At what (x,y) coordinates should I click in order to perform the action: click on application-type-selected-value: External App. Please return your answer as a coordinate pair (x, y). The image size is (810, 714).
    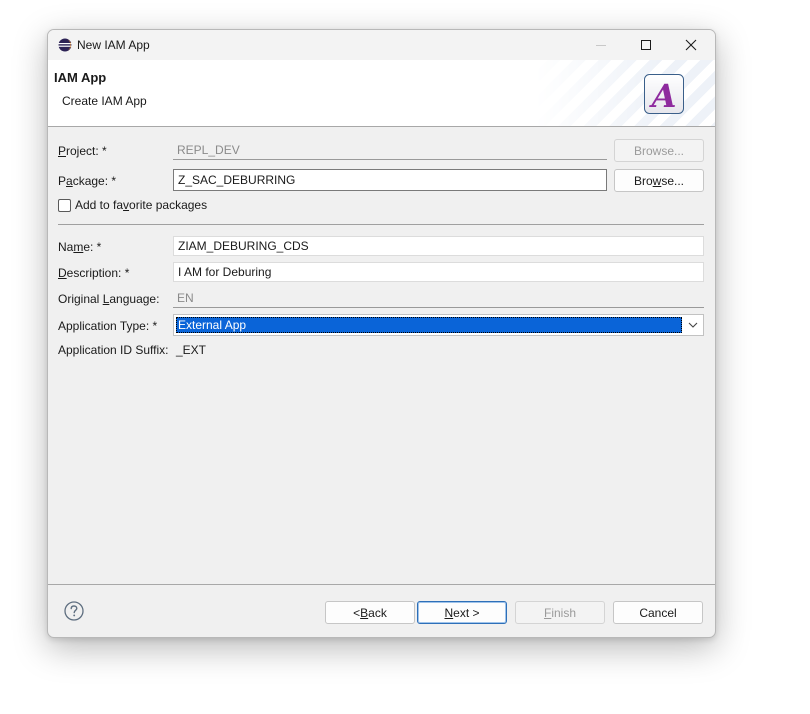
    Looking at the image, I should click on (429, 325).